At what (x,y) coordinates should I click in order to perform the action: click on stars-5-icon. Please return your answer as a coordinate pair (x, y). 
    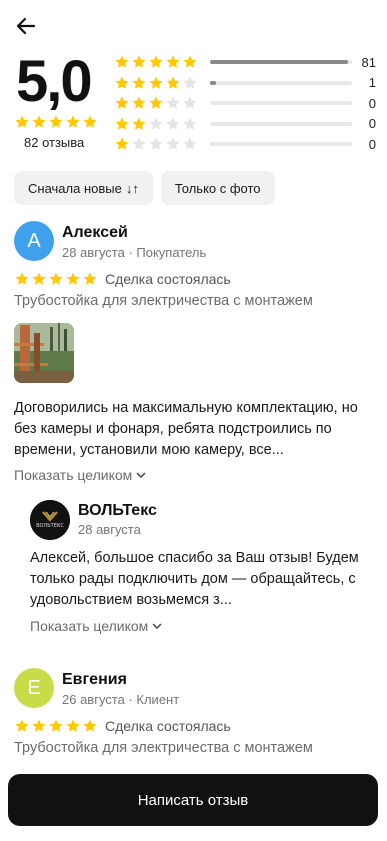
    Looking at the image, I should click on (157, 62).